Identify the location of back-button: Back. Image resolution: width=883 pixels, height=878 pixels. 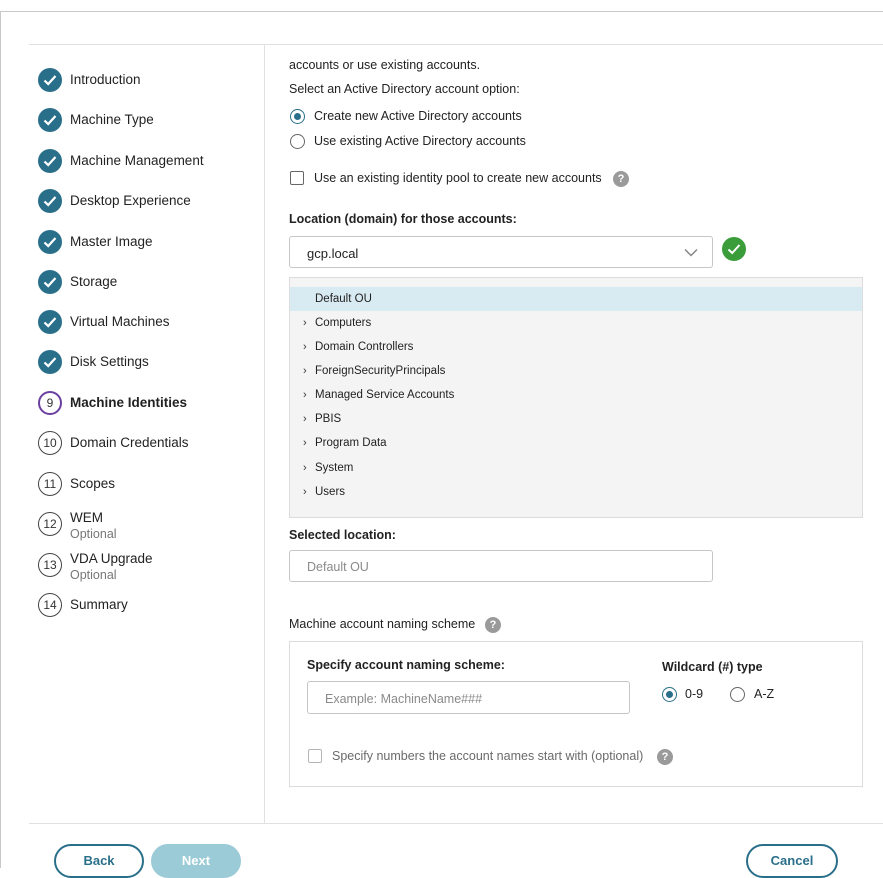
(99, 861).